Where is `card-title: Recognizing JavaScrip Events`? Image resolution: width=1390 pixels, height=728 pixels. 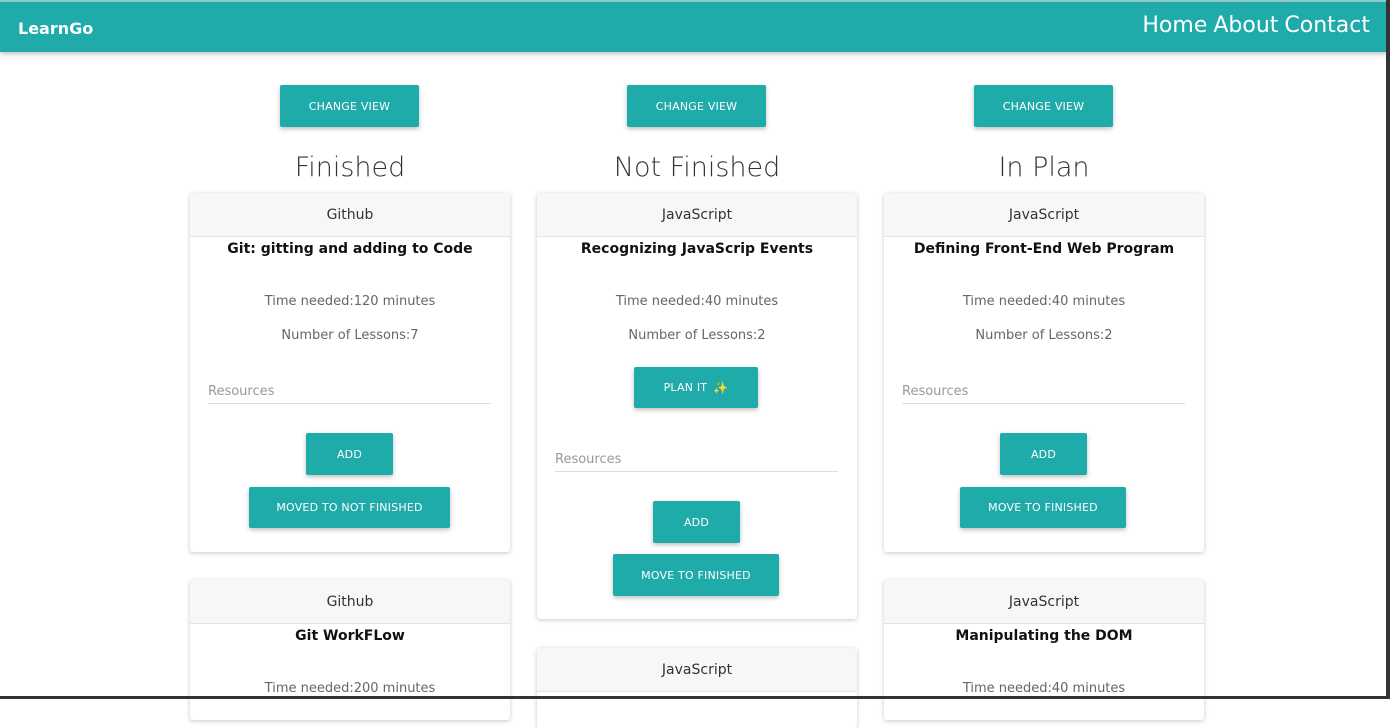
card-title: Recognizing JavaScrip Events is located at coordinates (697, 249).